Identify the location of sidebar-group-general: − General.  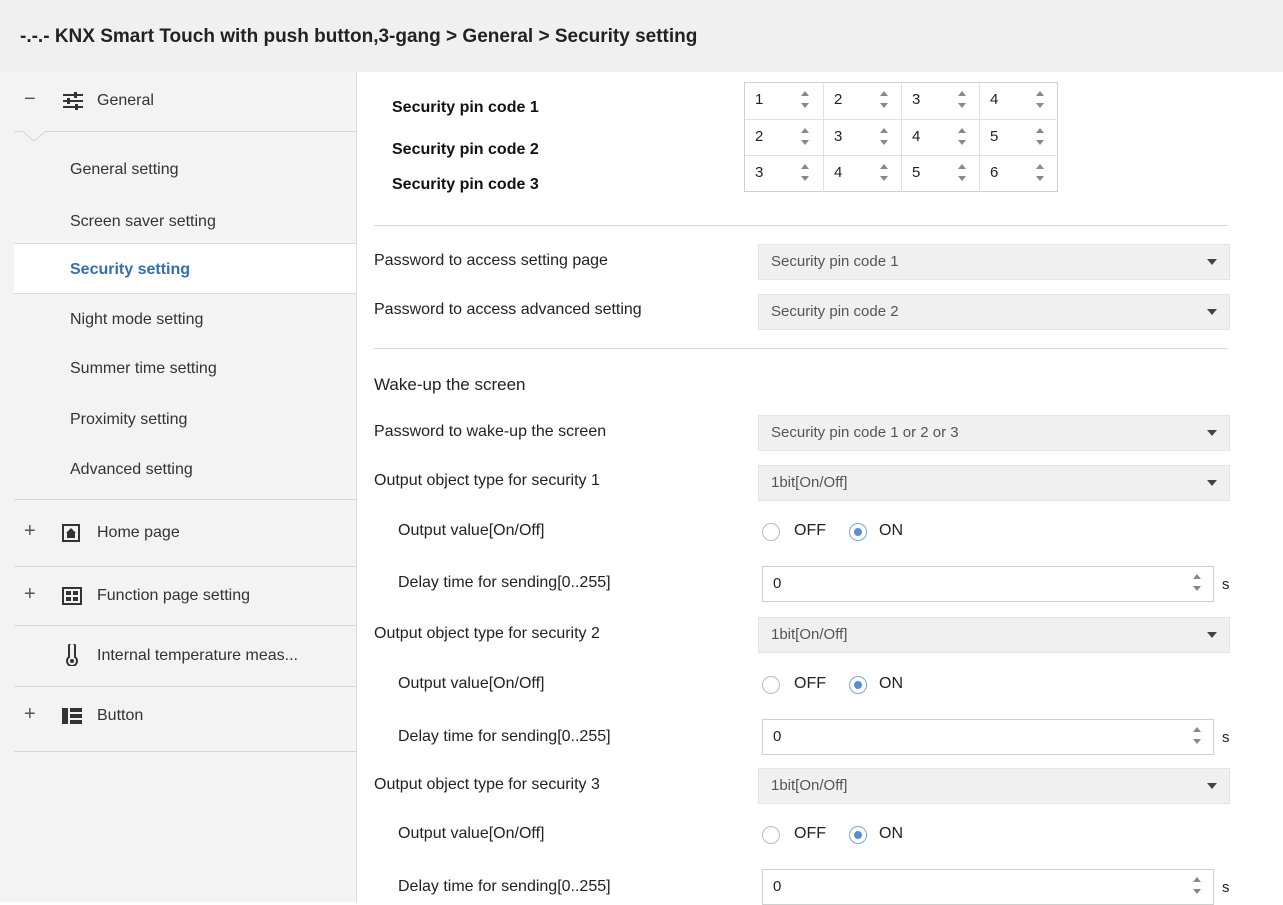
(178, 102).